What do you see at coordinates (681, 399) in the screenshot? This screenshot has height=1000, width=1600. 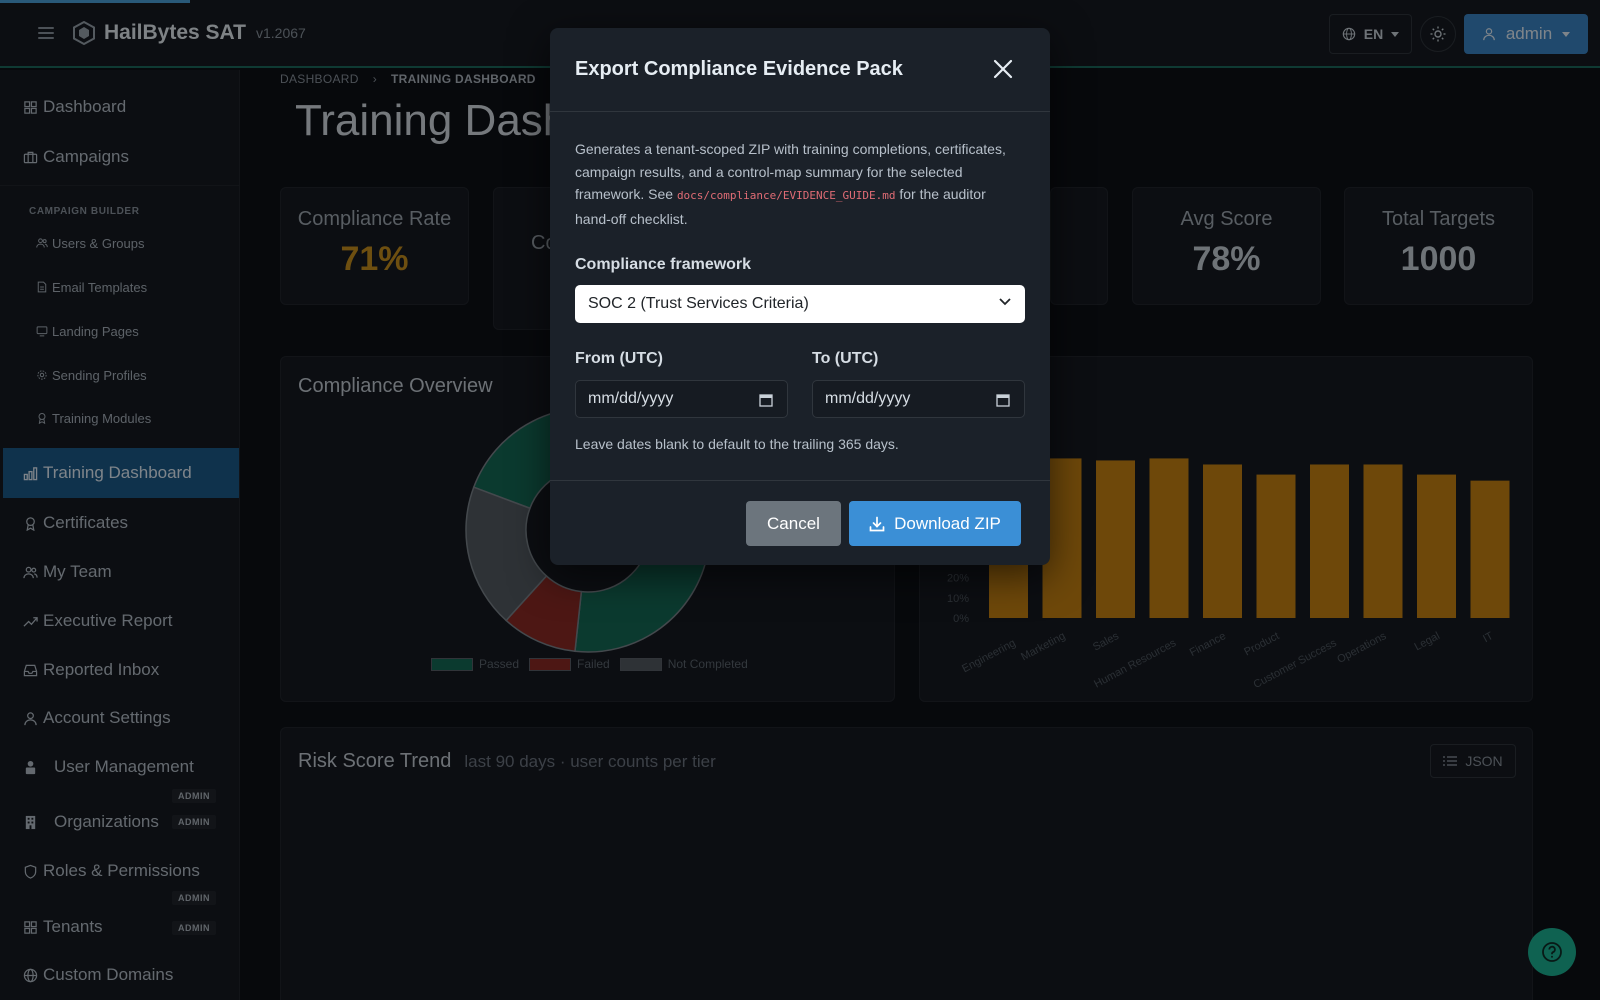 I see `from-date-input: mm/dd/yyyy` at bounding box center [681, 399].